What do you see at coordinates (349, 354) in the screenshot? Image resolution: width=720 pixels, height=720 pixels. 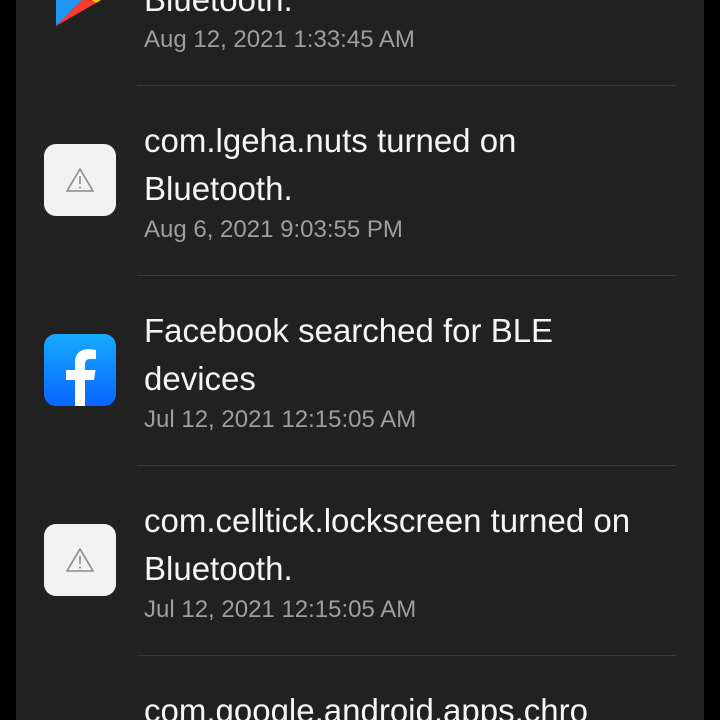 I see `entry-title: Facebook searched for BLE devices` at bounding box center [349, 354].